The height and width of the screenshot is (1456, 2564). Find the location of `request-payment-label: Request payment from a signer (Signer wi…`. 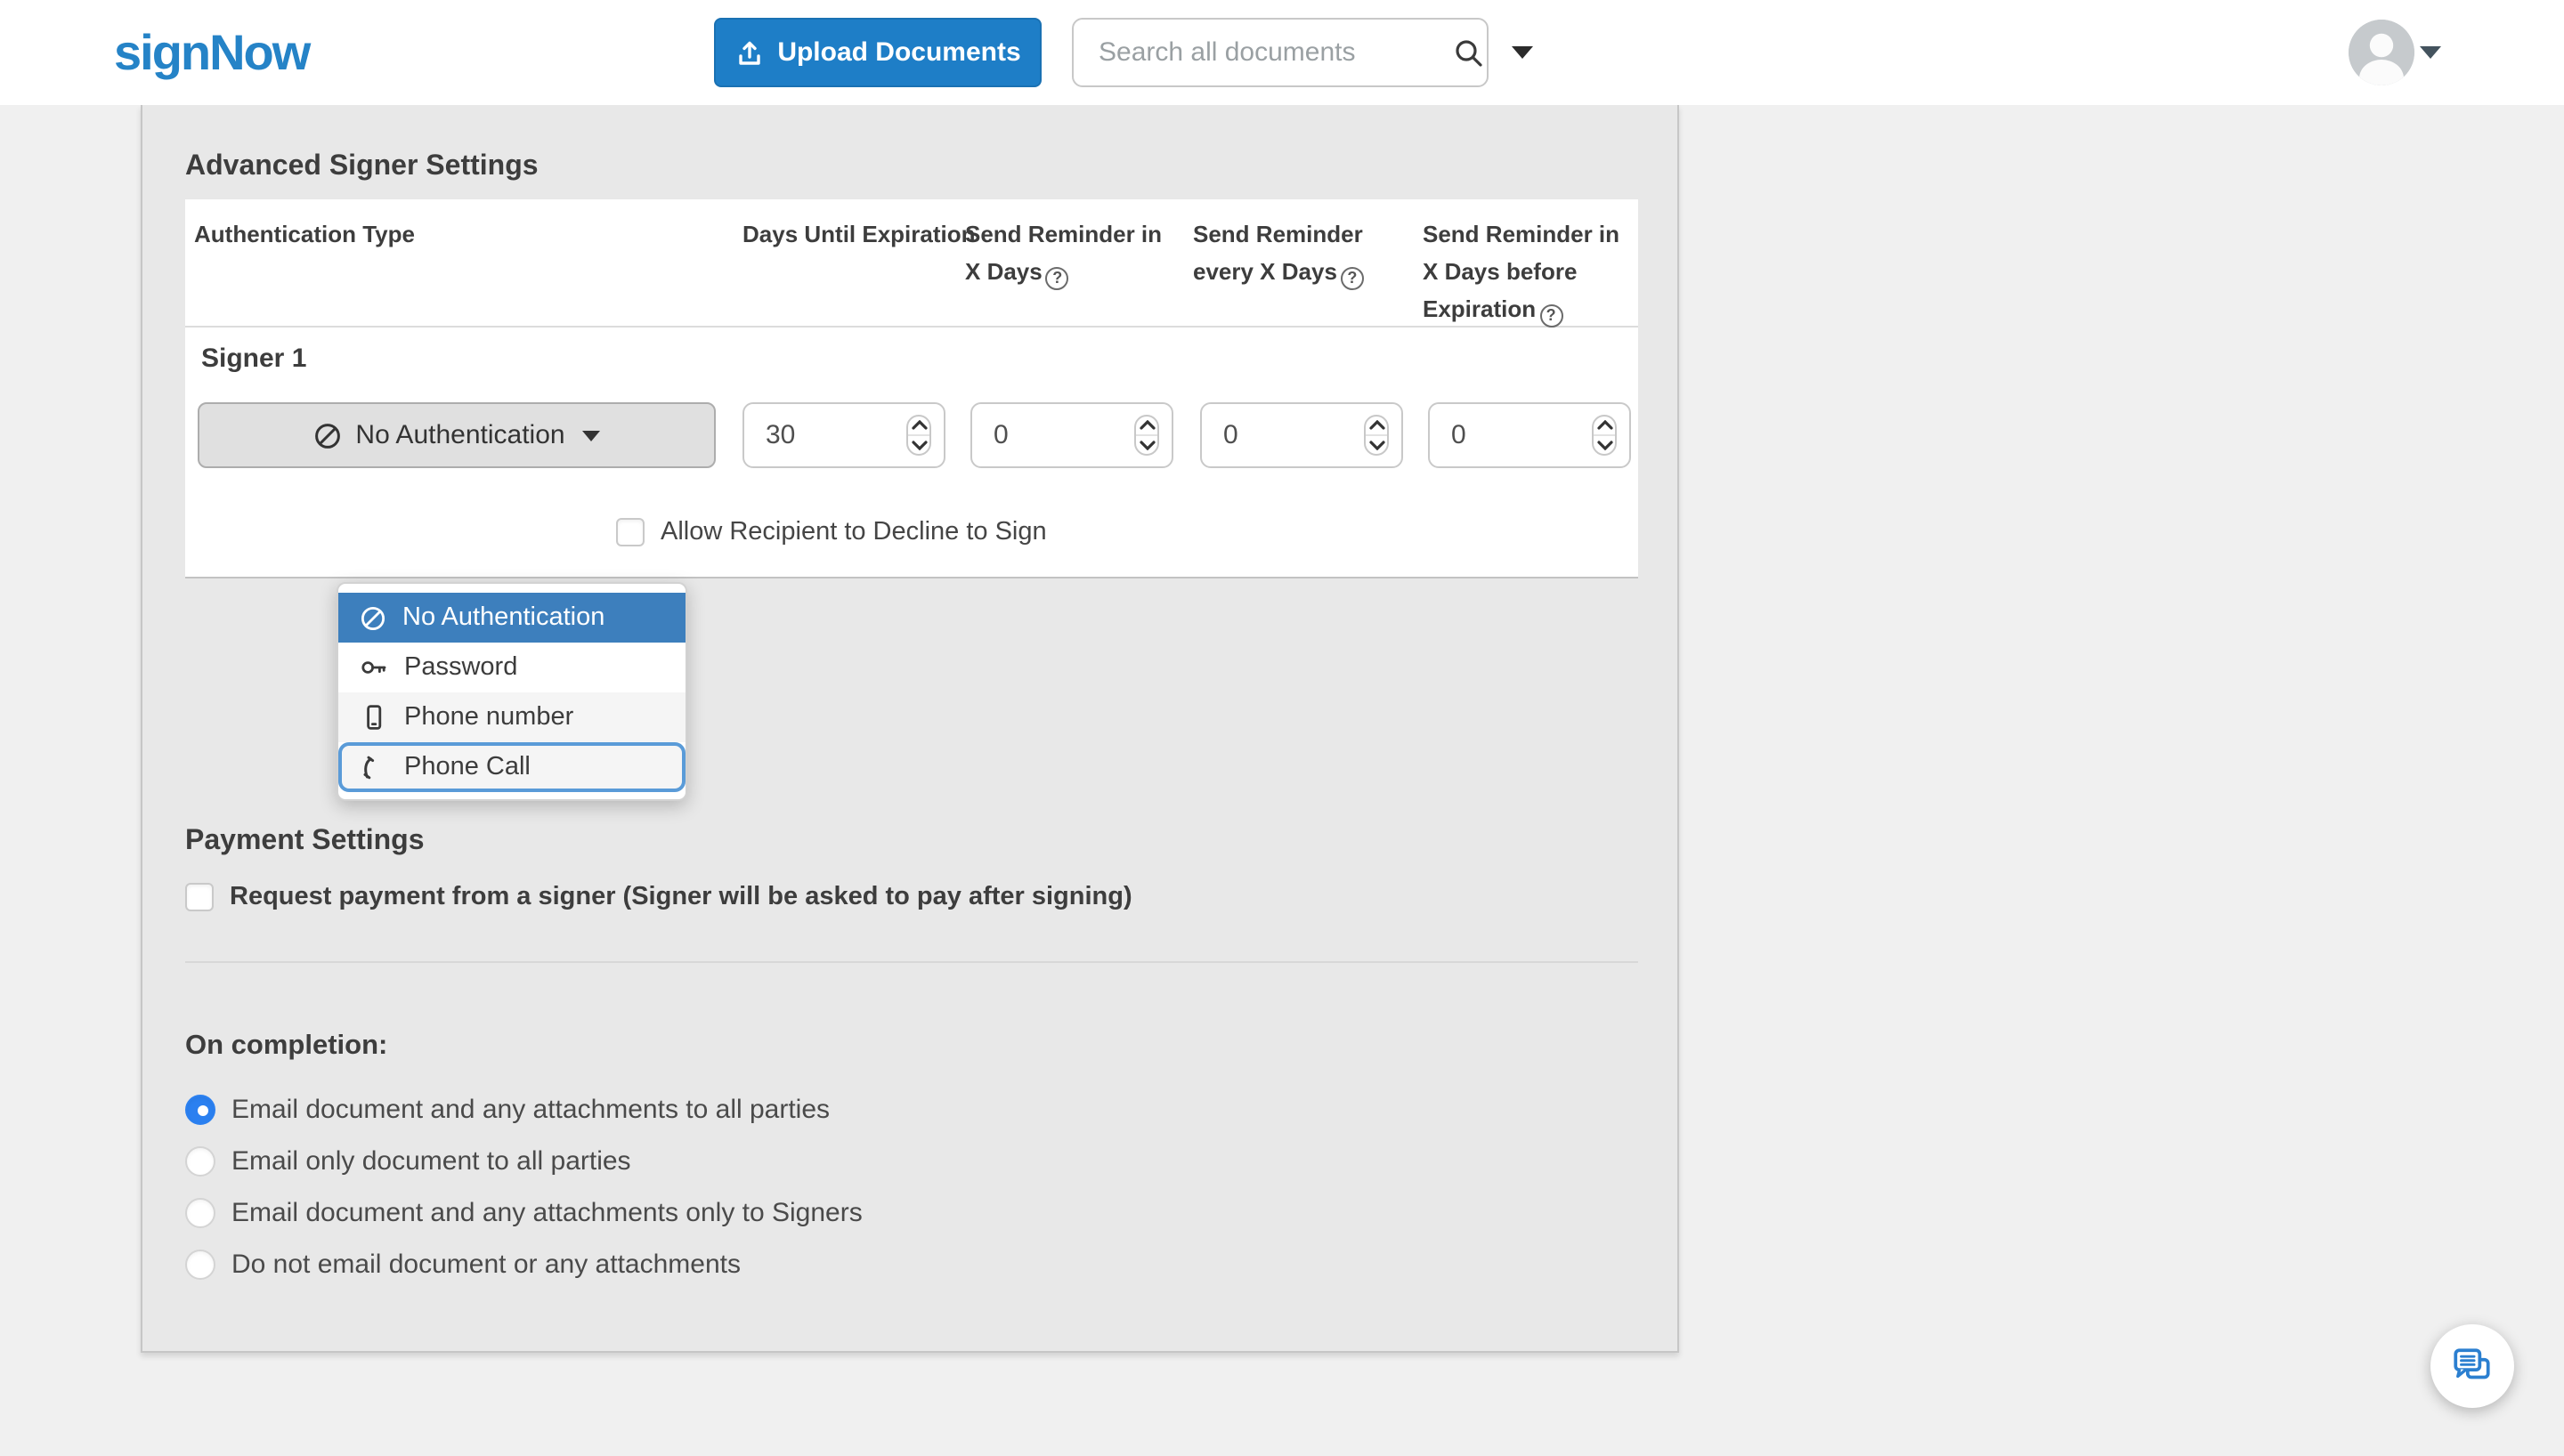

request-payment-label: Request payment from a signer (Signer wi… is located at coordinates (681, 897).